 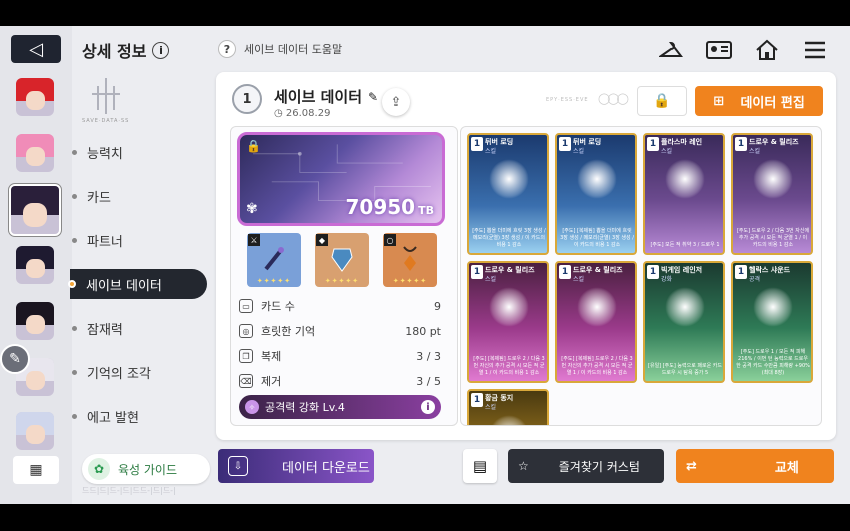 What do you see at coordinates (425, 13) in the screenshot?
I see `top-letterbox` at bounding box center [425, 13].